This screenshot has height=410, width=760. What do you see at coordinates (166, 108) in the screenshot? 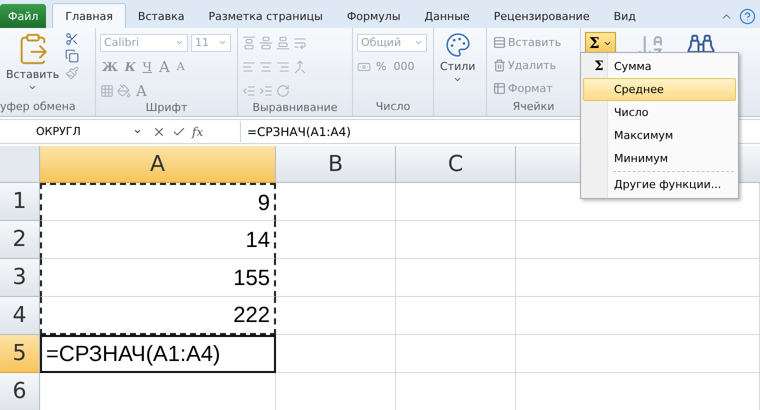
I see `group-label: Шрифт` at bounding box center [166, 108].